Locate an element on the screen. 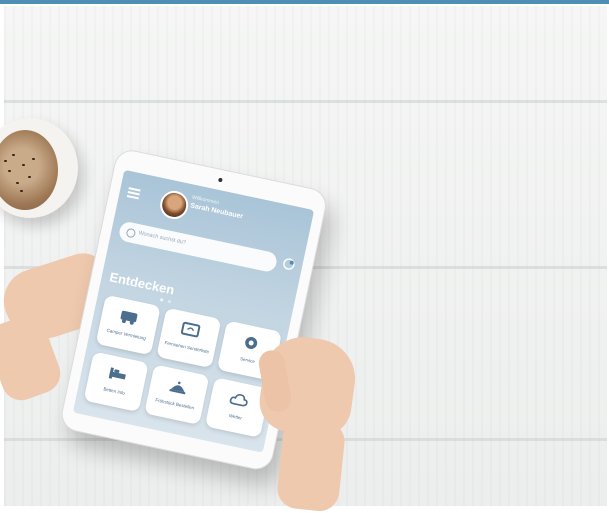 The image size is (609, 513). tile-tv: Fernsehen Senderliste is located at coordinates (189, 338).